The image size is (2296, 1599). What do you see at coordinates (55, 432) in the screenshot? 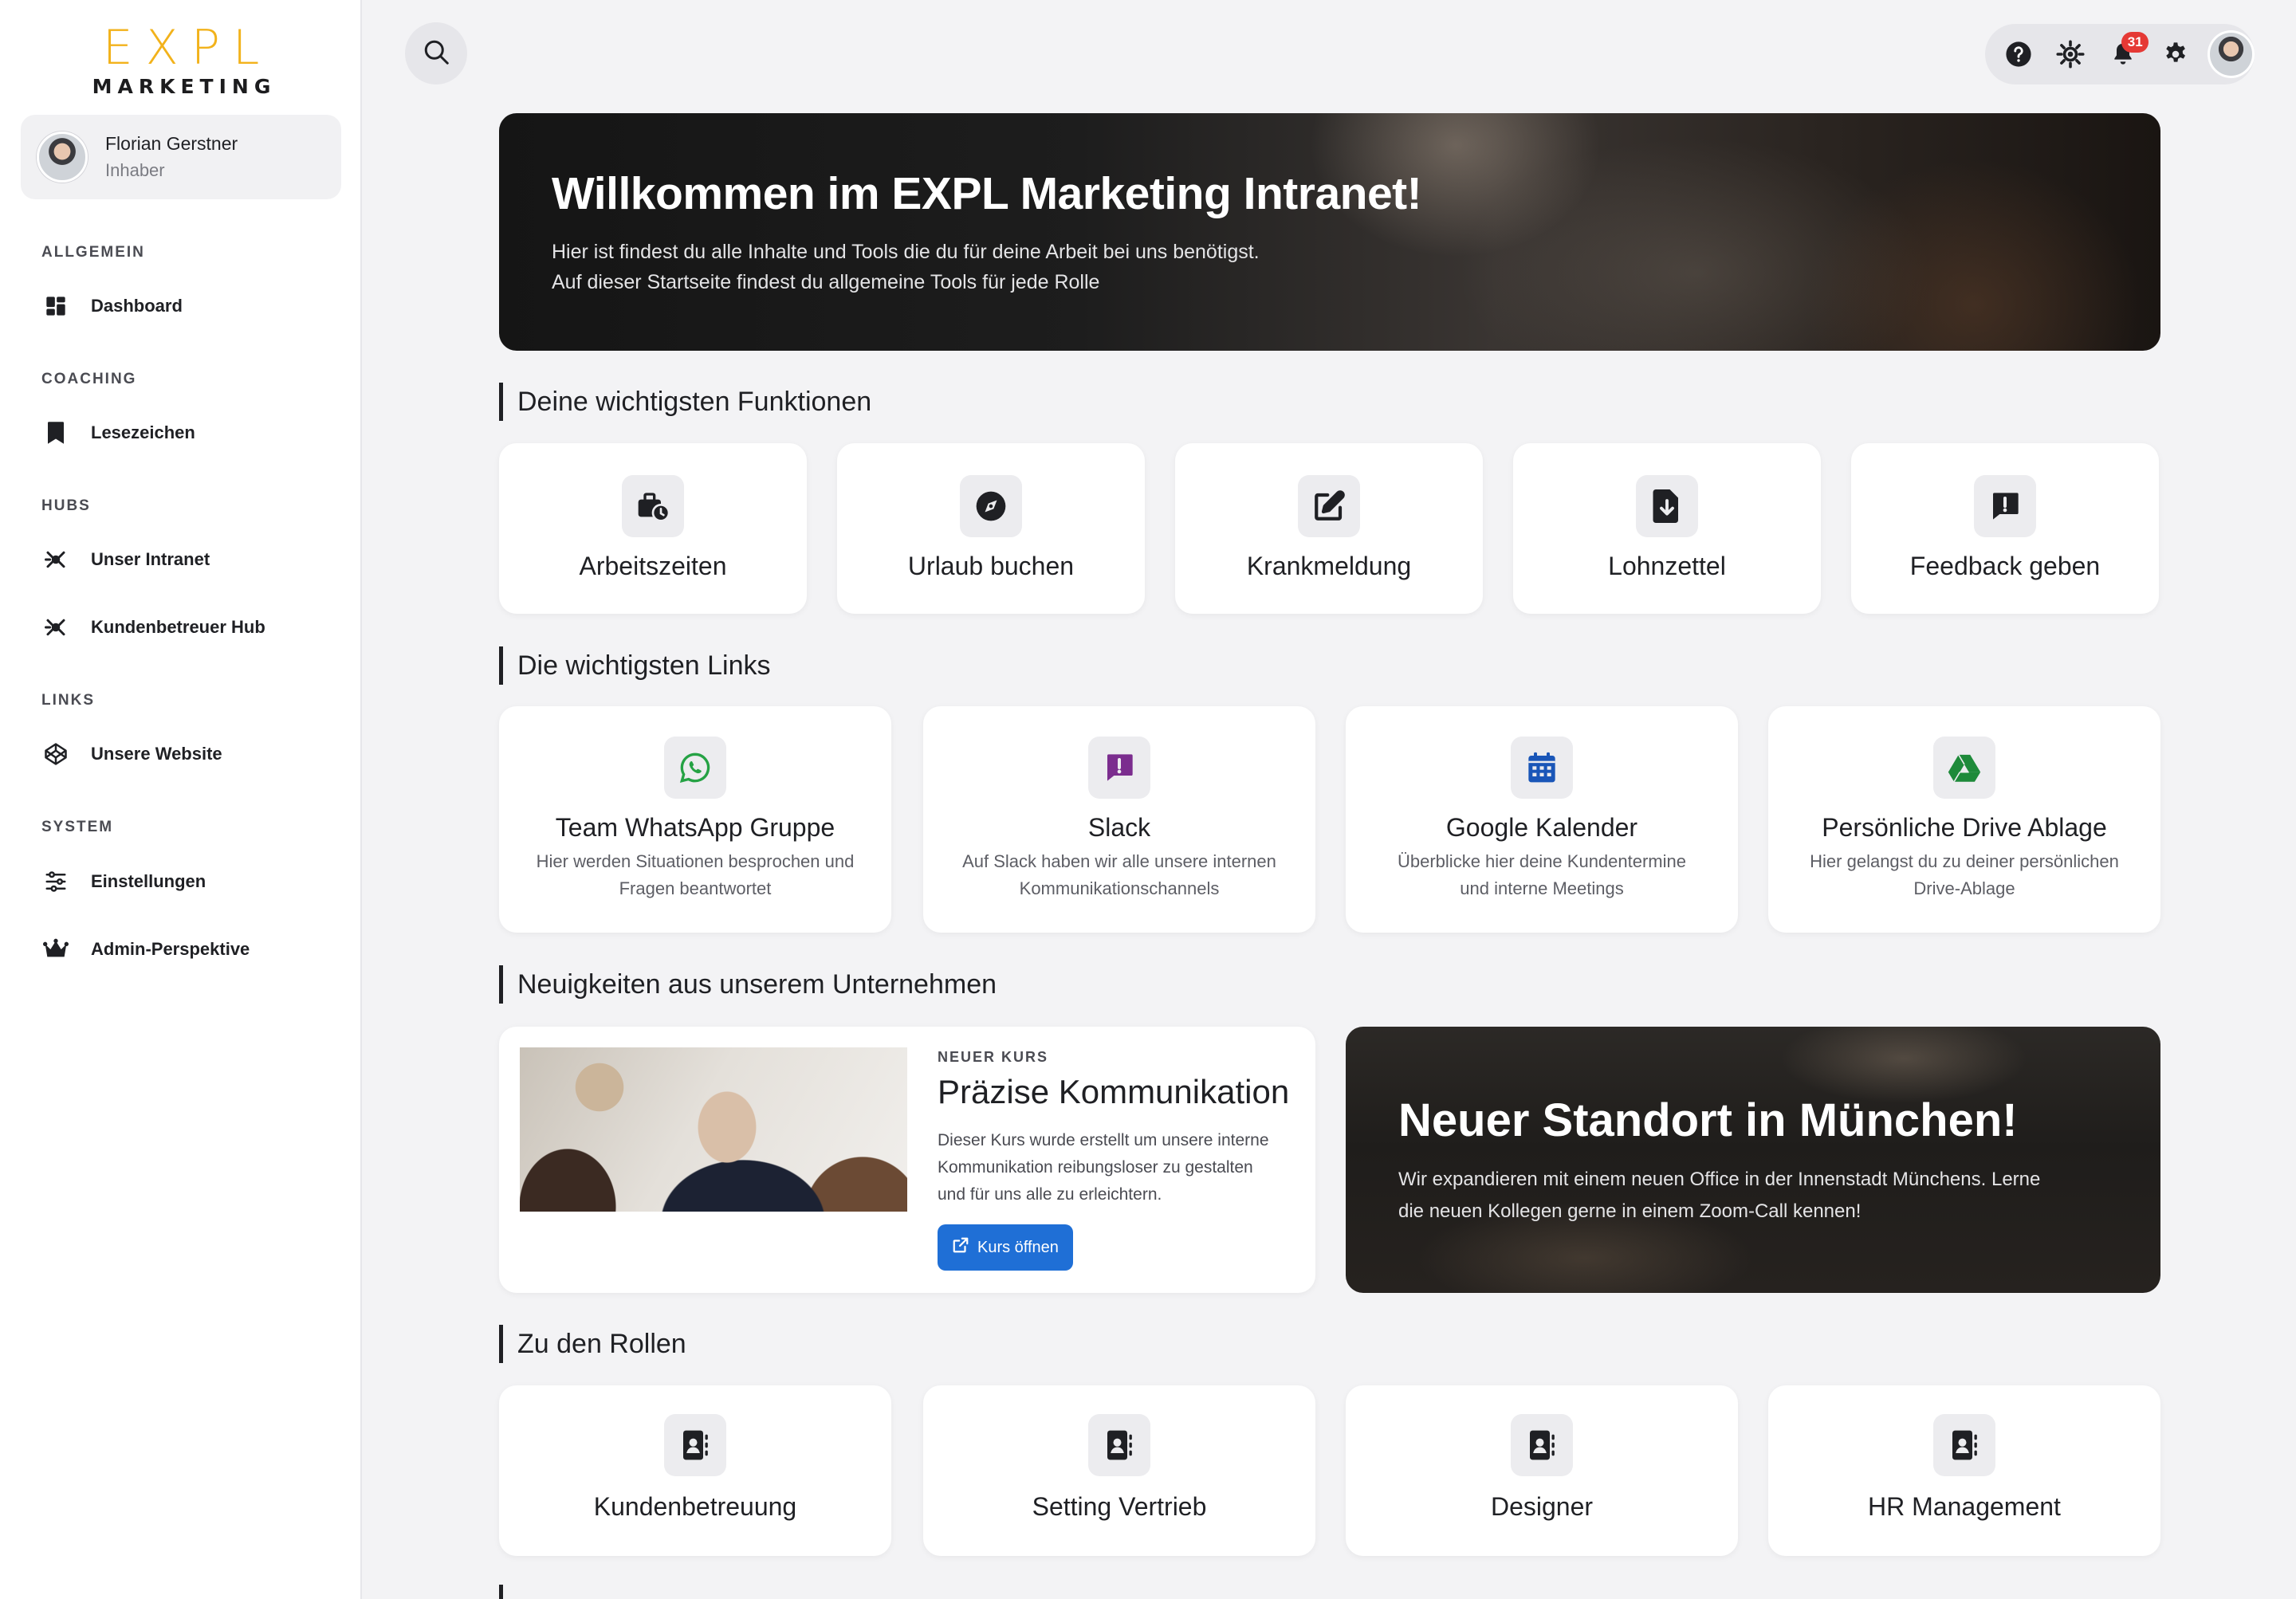
I see `bookmark-icon` at bounding box center [55, 432].